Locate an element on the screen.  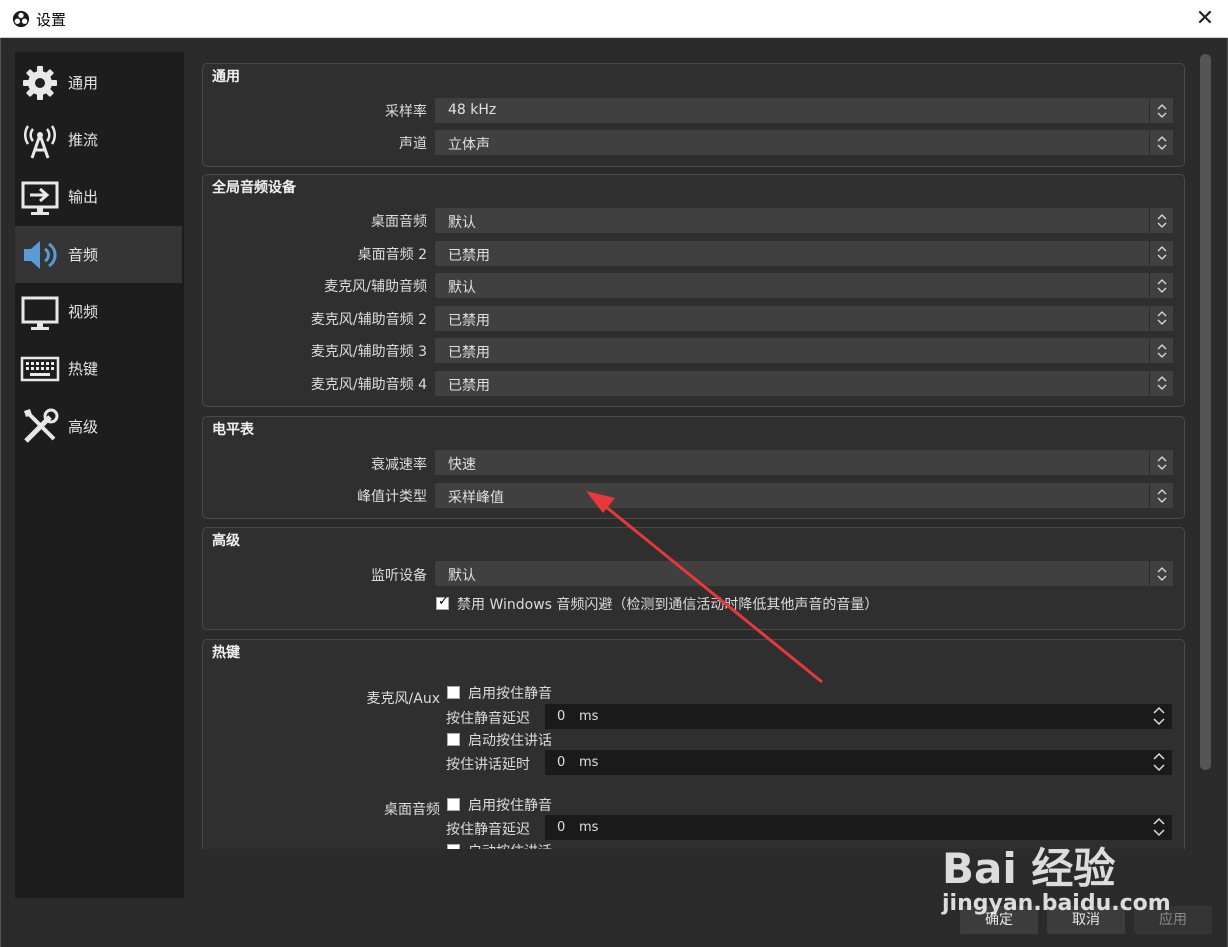
watermark-logo-text: Bai 经验 is located at coordinates (1029, 868).